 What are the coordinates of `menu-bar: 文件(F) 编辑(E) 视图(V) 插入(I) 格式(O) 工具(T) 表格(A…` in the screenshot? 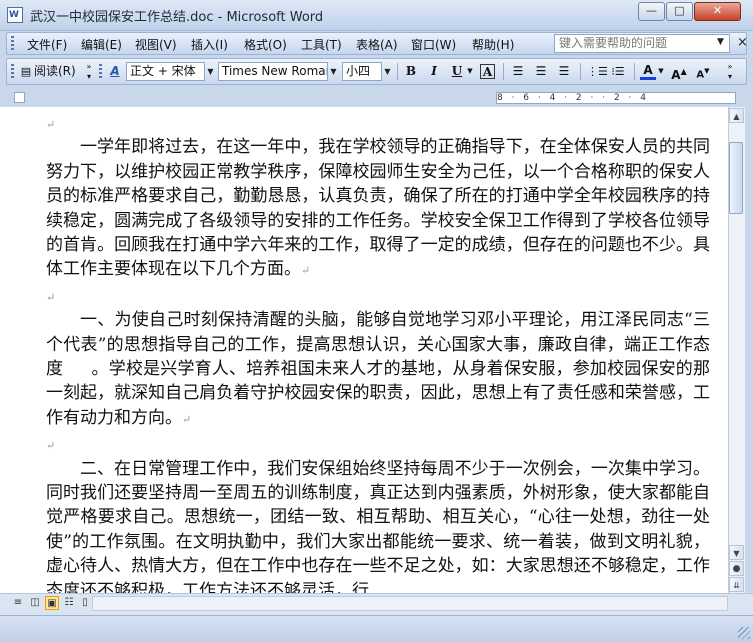 It's located at (377, 43).